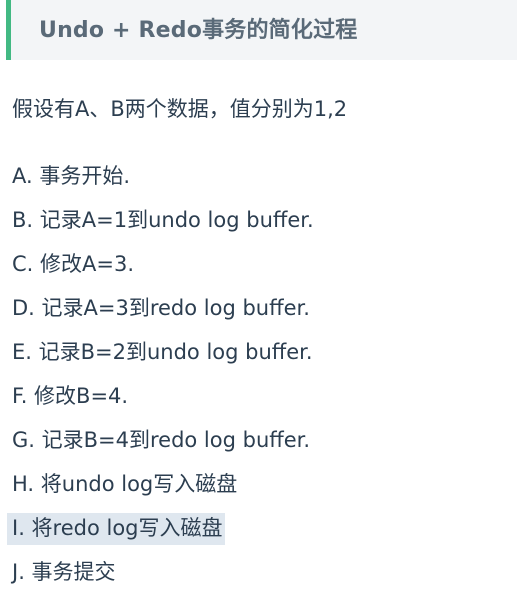 The image size is (517, 609). I want to click on step-item-h: H. 将undo log写入磁盘, so click(157, 484).